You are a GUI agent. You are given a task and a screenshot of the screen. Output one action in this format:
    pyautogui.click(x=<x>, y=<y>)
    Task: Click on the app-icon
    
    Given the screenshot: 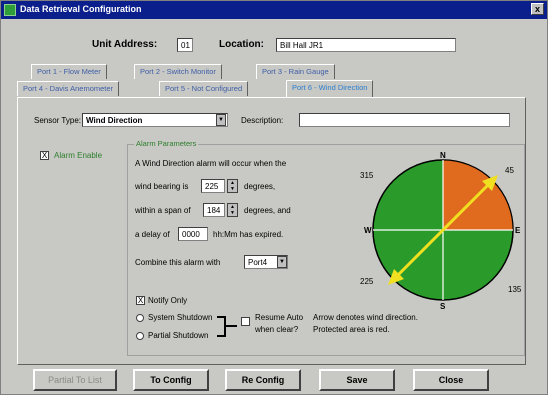 What is the action you would take?
    pyautogui.click(x=10, y=10)
    